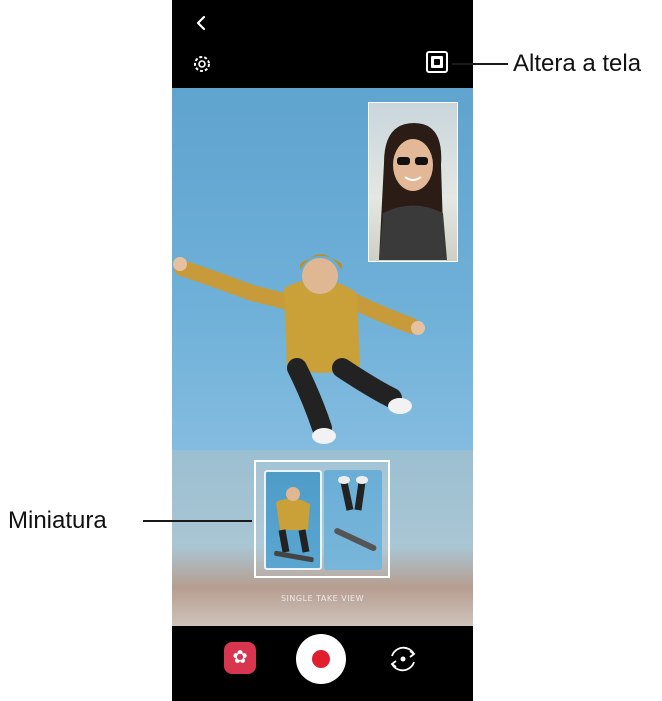  I want to click on camera-top-bar, so click(322, 44).